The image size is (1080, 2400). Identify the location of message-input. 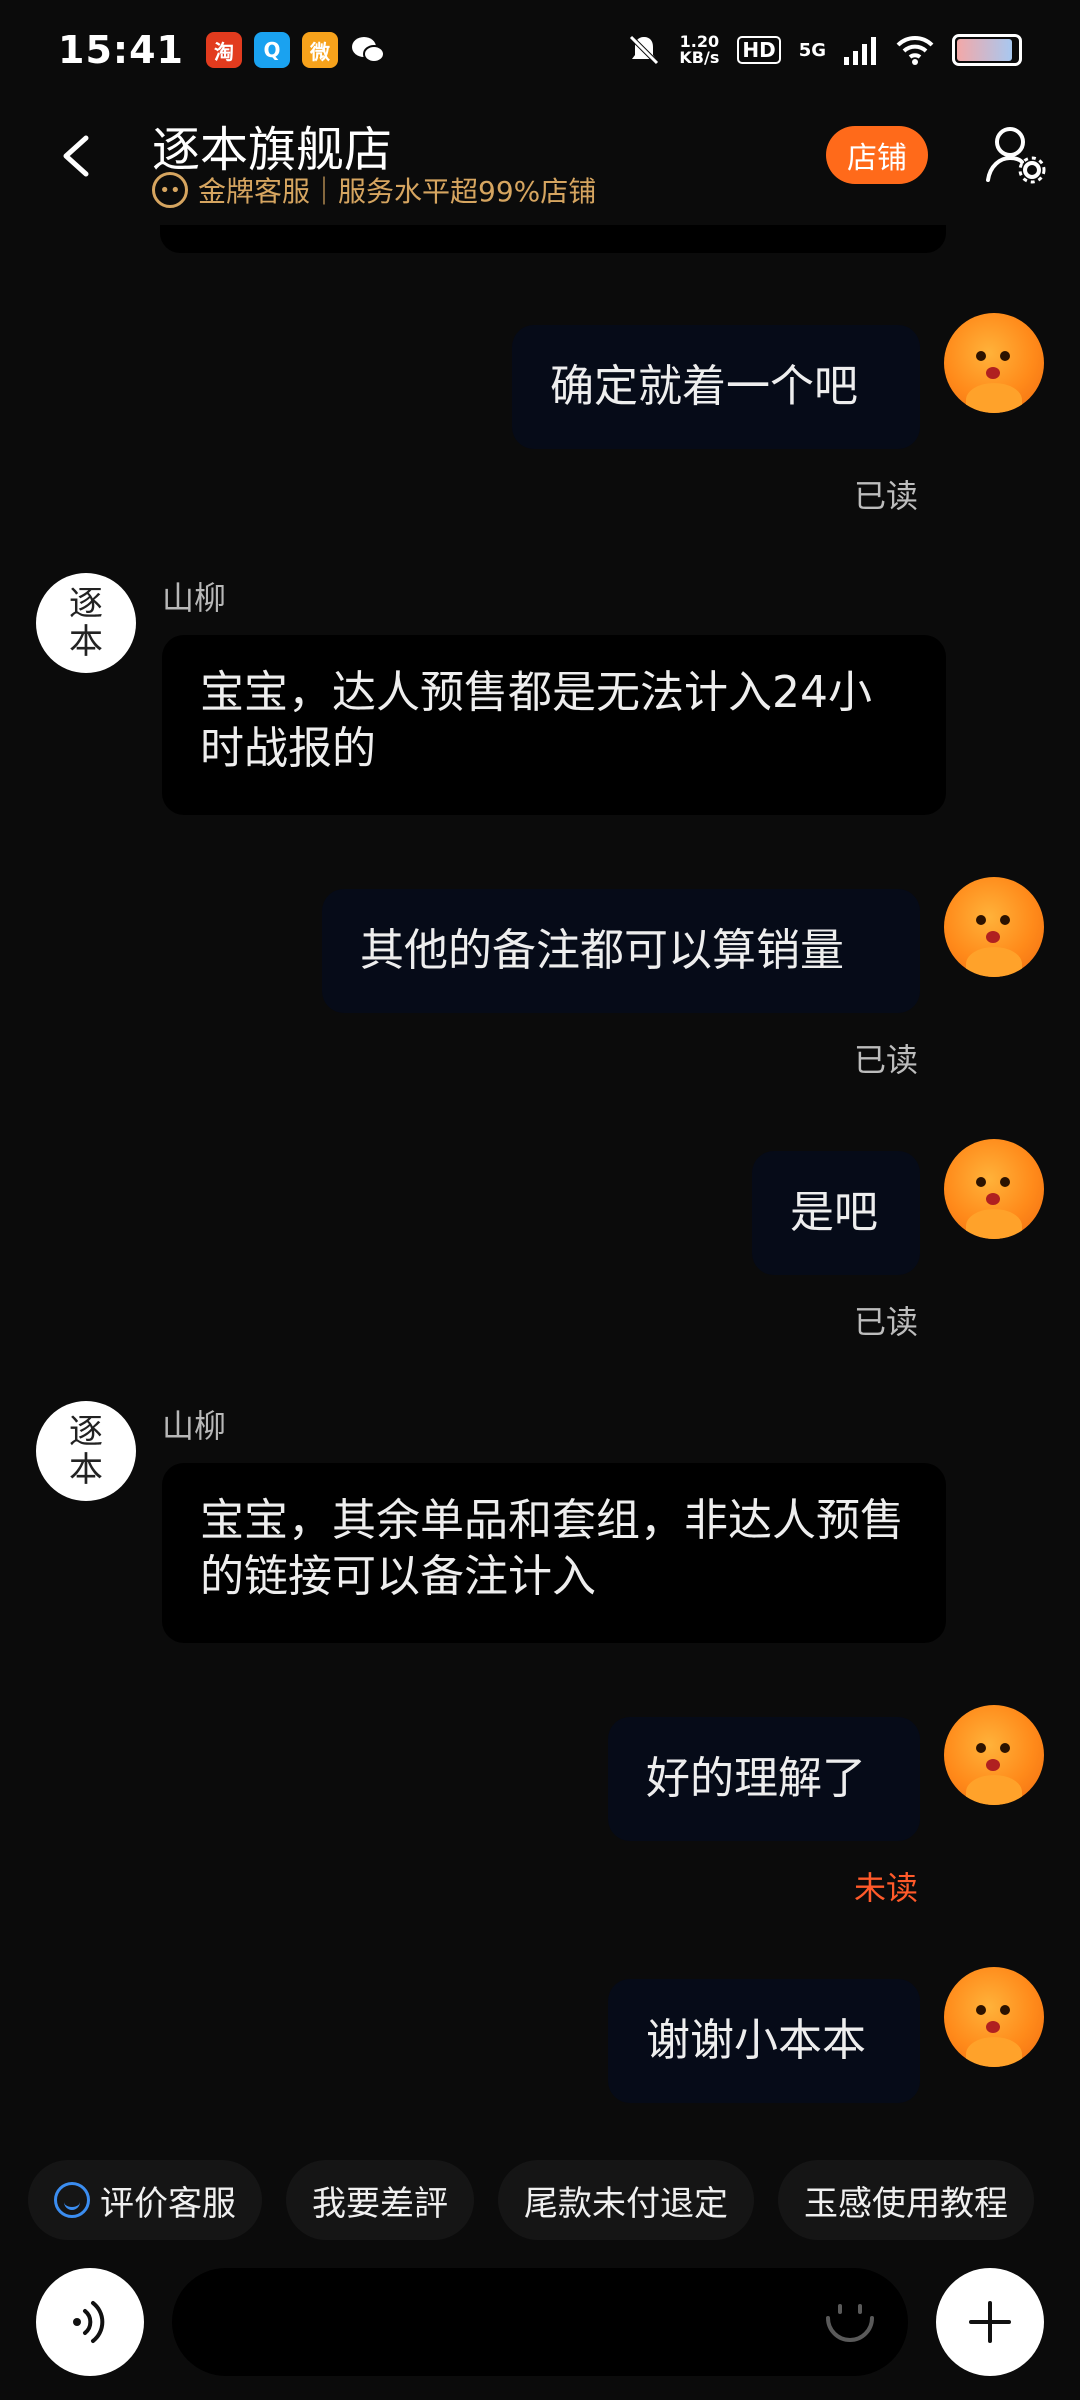
(540, 2322).